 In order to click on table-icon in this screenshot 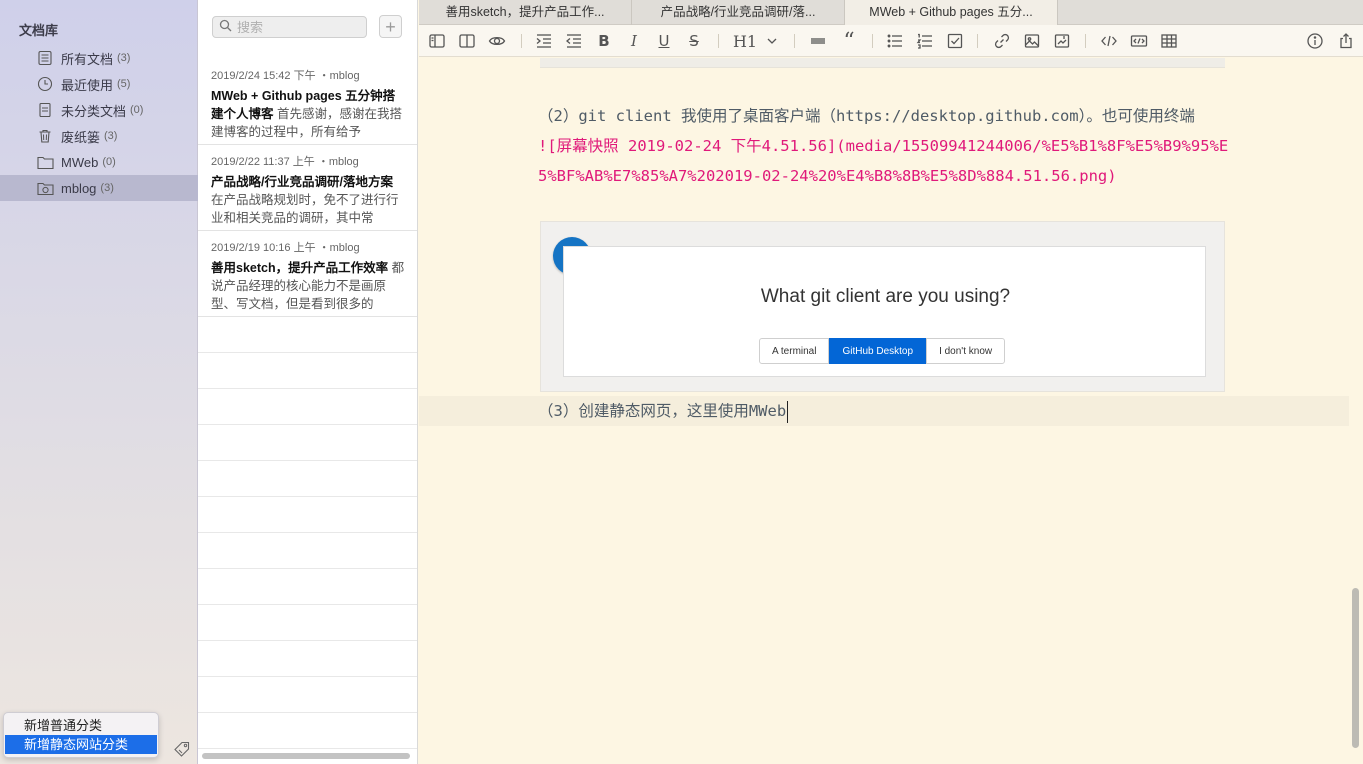, I will do `click(1169, 41)`.